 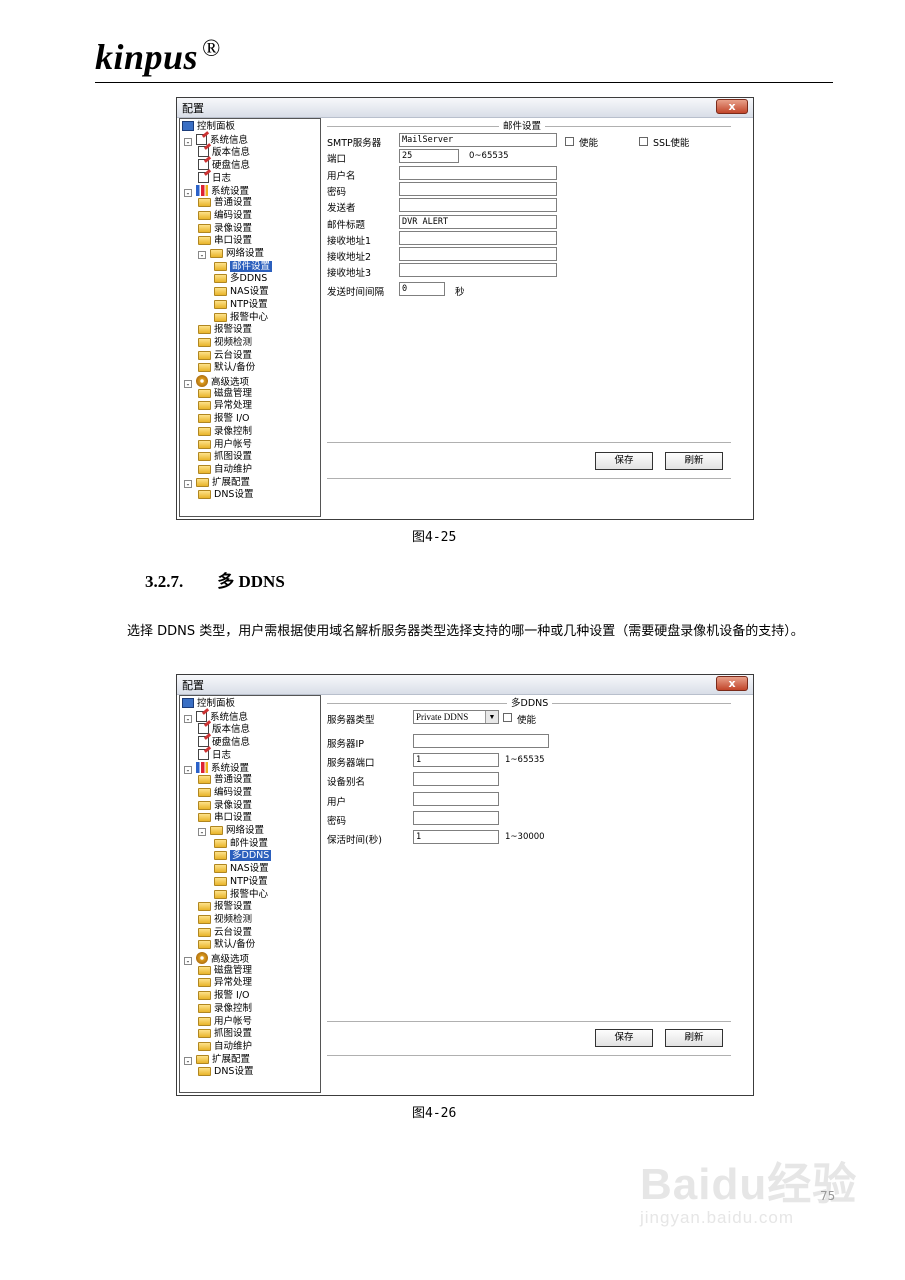 What do you see at coordinates (530, 702) in the screenshot?
I see `group-title: 多DDNS` at bounding box center [530, 702].